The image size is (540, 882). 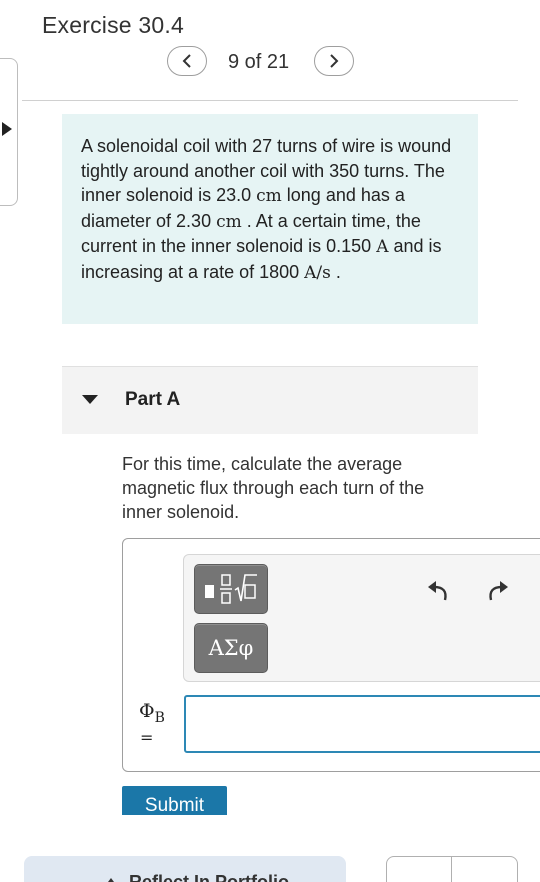 I want to click on templates-icon, so click(x=231, y=589).